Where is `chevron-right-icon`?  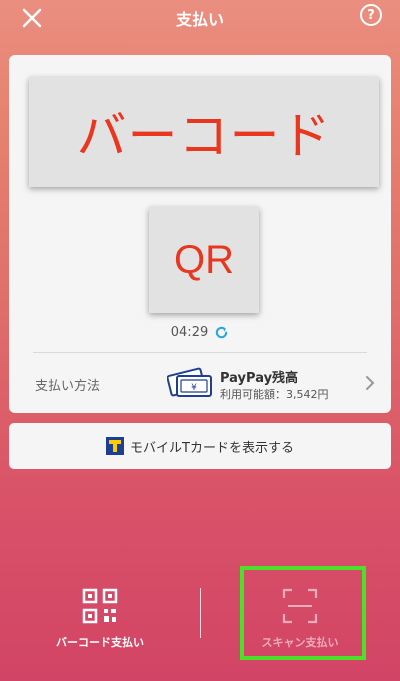 chevron-right-icon is located at coordinates (370, 383).